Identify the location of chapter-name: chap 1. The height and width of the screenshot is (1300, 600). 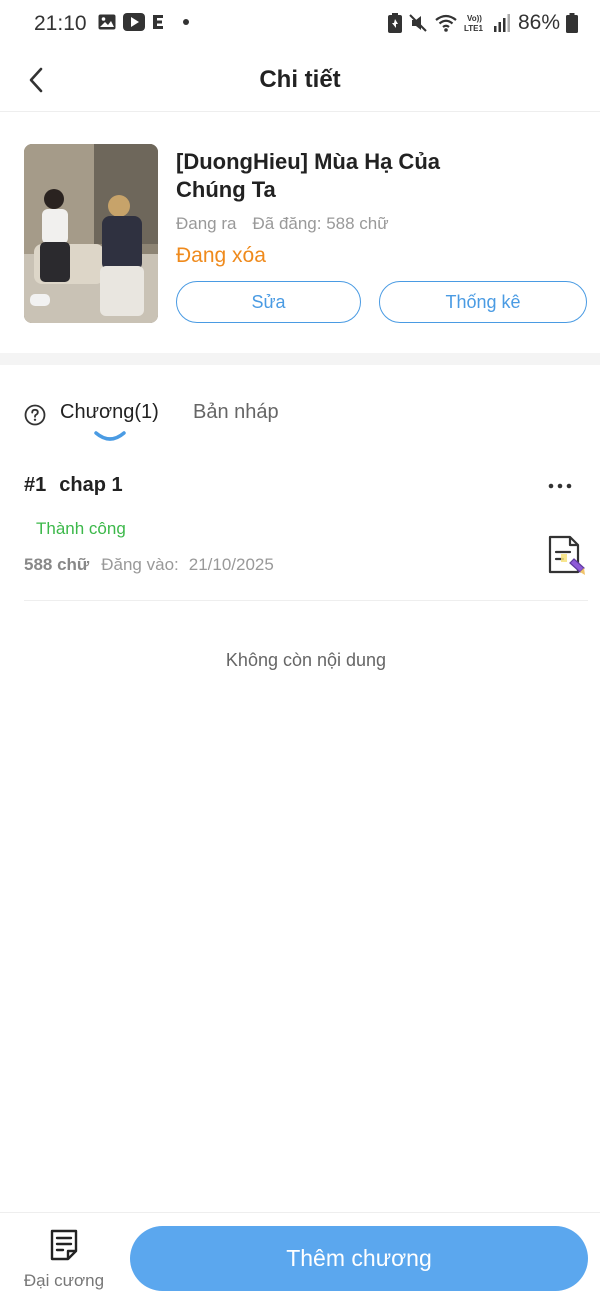
(91, 485).